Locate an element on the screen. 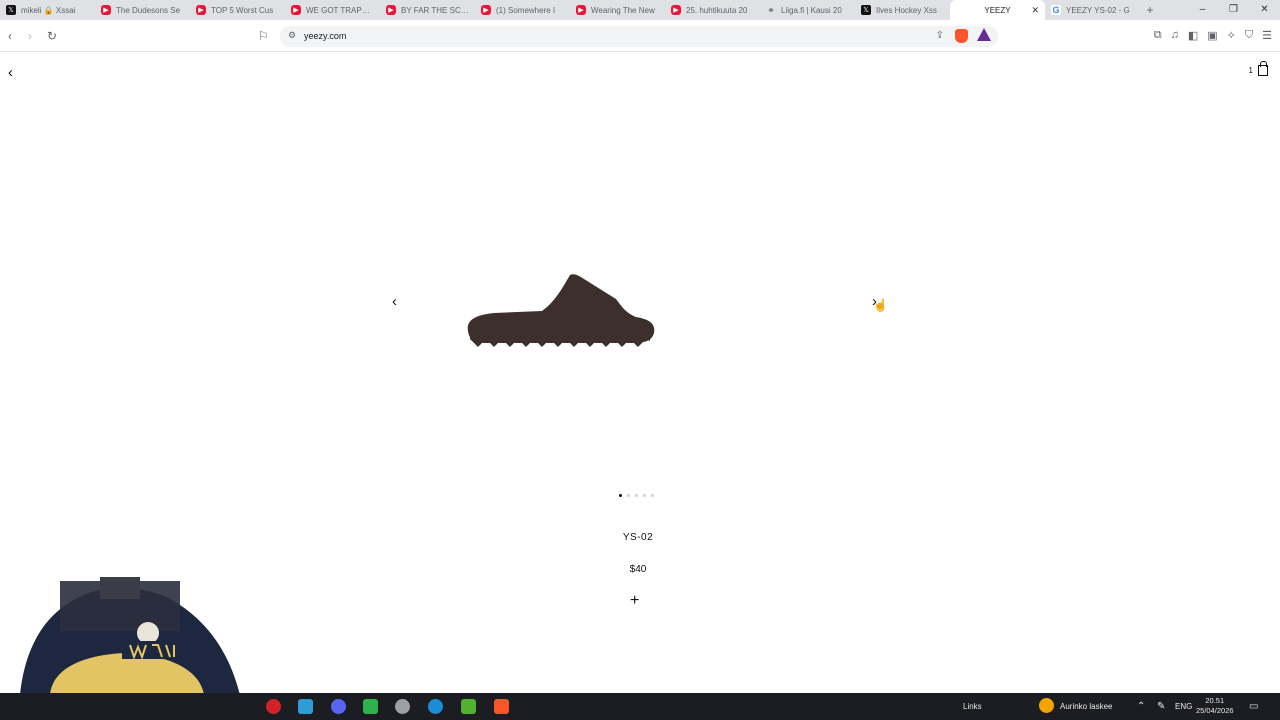  tab: G YEEZY YS-02 - G is located at coordinates (1092, 10).